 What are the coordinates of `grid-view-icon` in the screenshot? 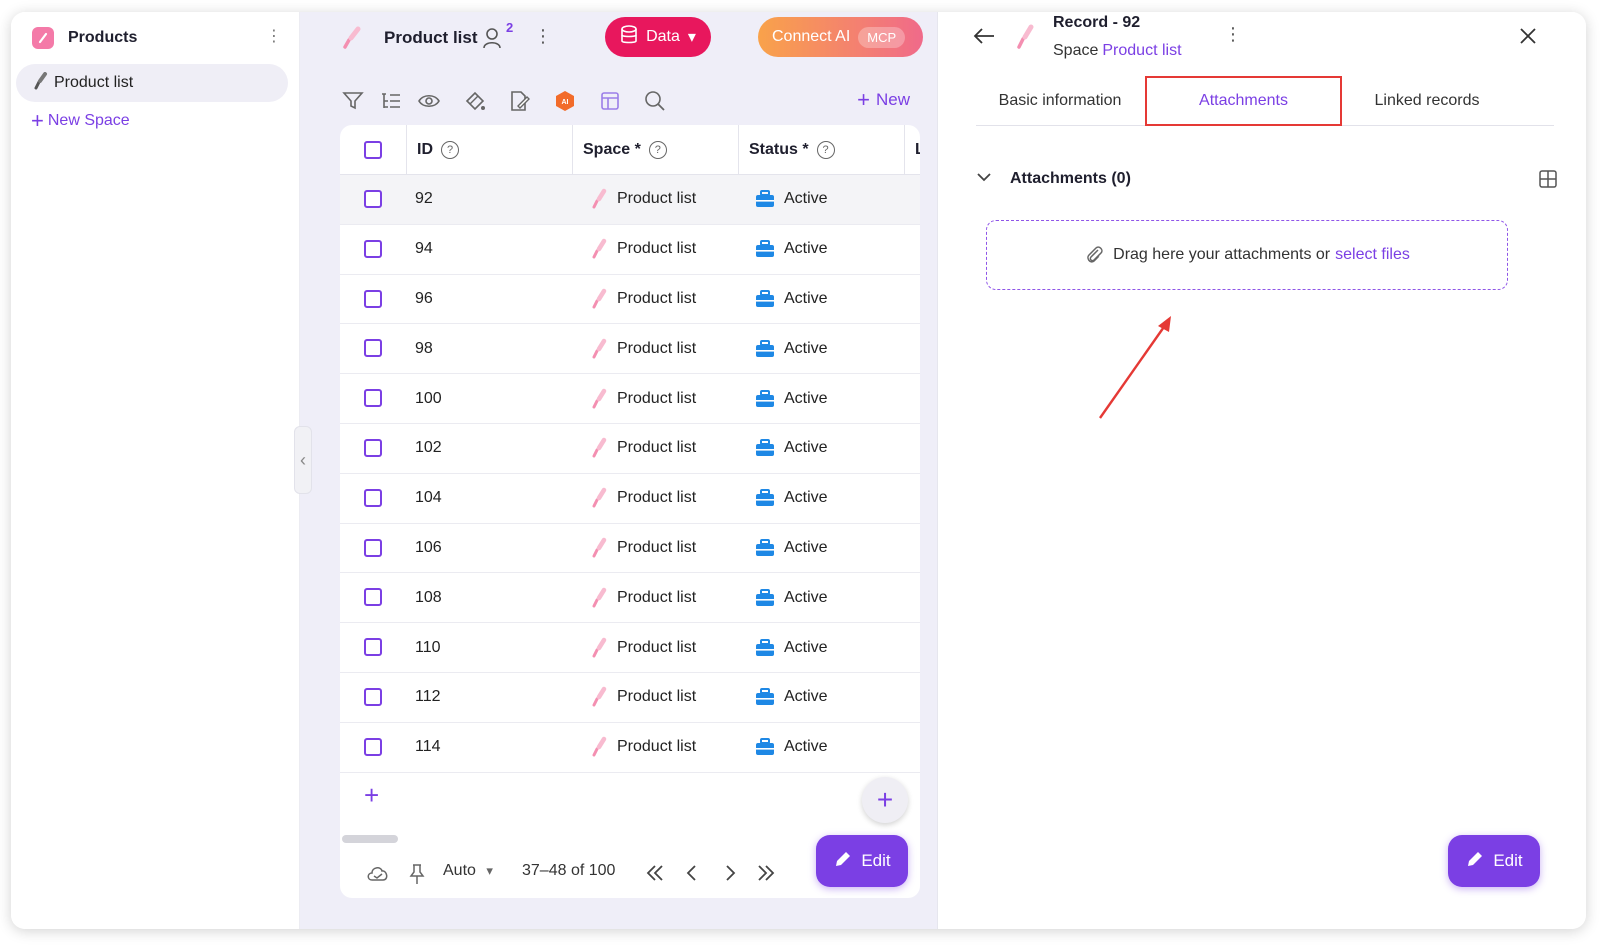 It's located at (1548, 181).